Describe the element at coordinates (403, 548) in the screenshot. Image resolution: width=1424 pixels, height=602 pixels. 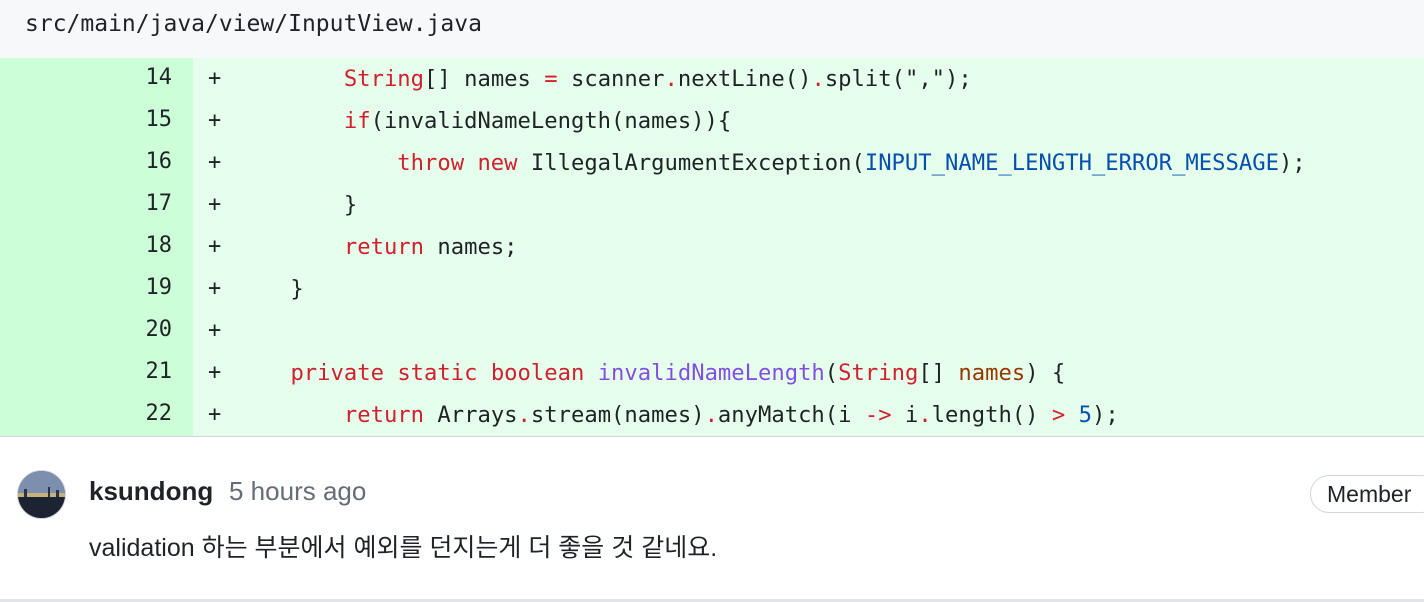
I see `comment-body: validation 하는 부분에서 예외를 던지는게 더 좋을 것 같네요.` at that location.